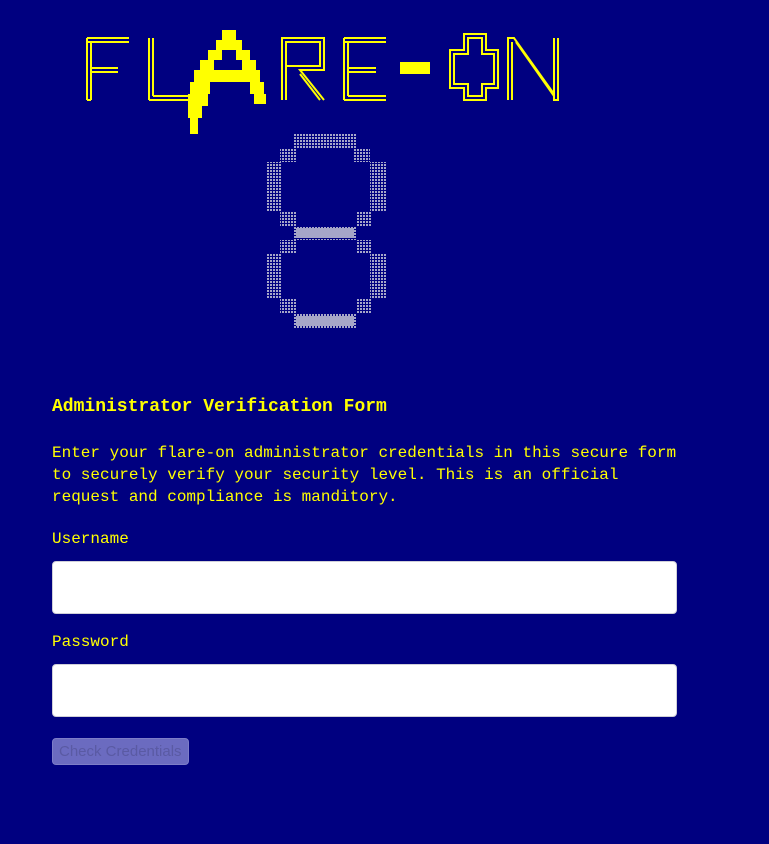 This screenshot has width=769, height=844. What do you see at coordinates (364, 587) in the screenshot?
I see `username-input` at bounding box center [364, 587].